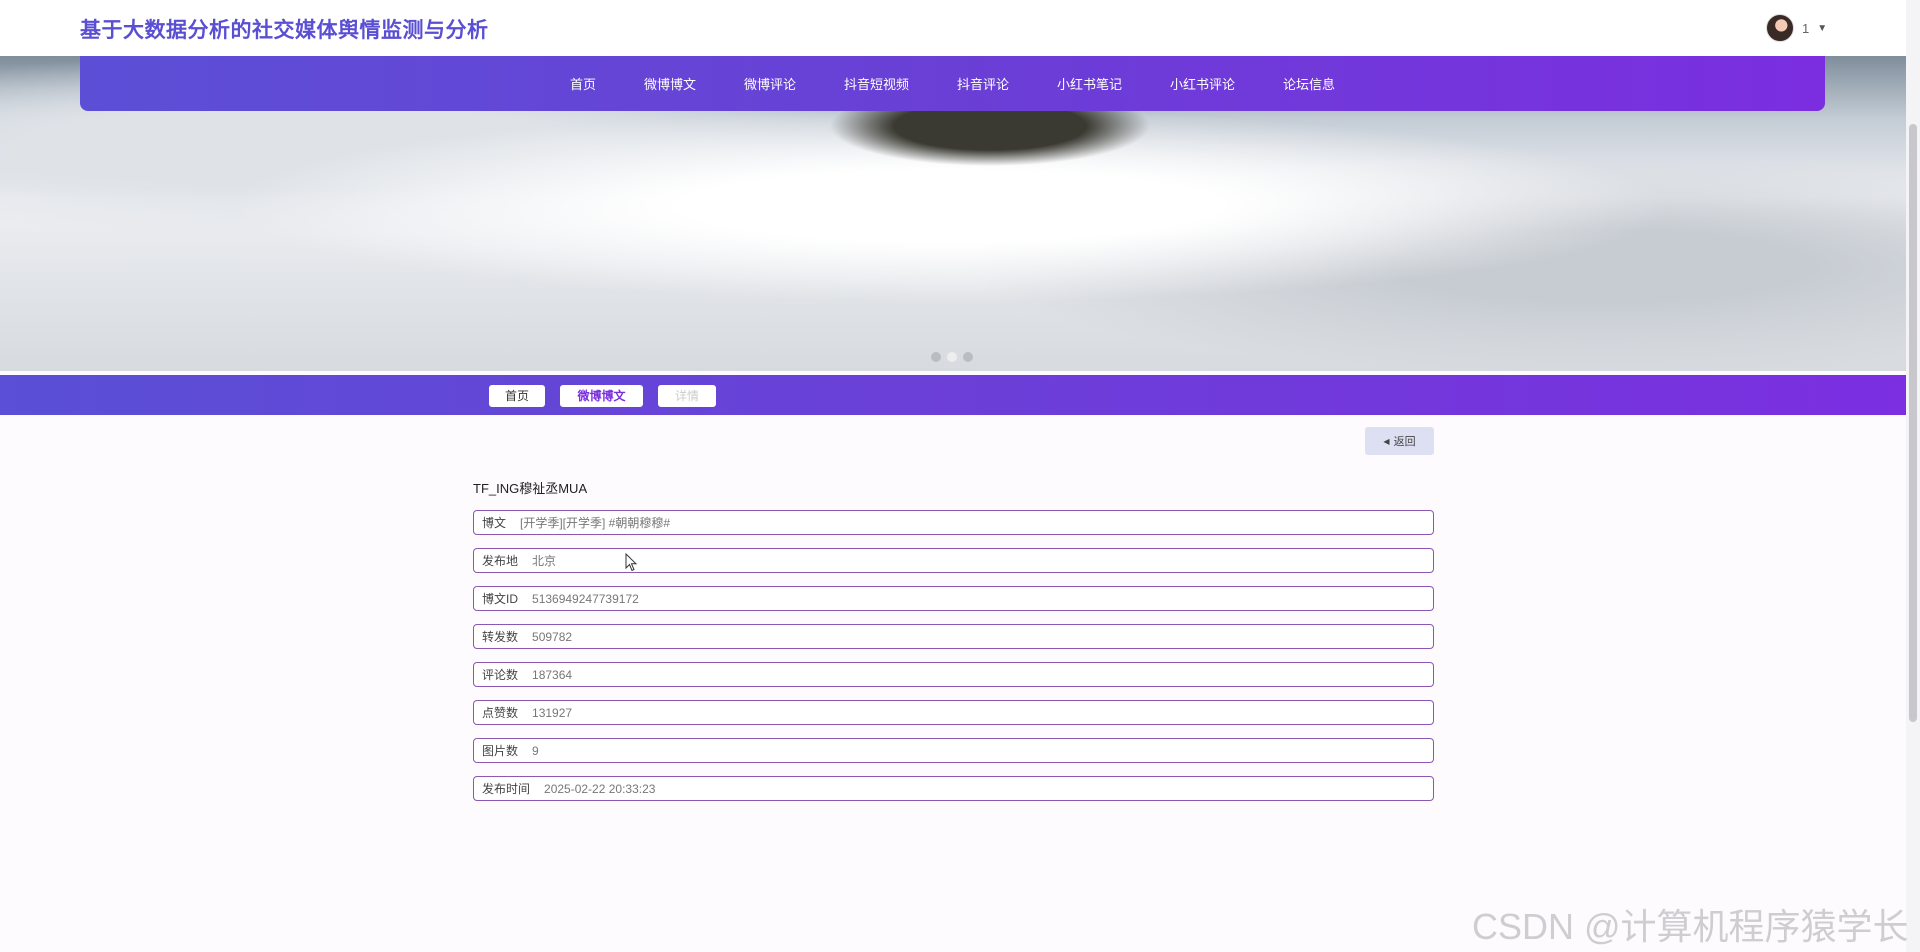  What do you see at coordinates (583, 83) in the screenshot?
I see `nav-item-home: 首页` at bounding box center [583, 83].